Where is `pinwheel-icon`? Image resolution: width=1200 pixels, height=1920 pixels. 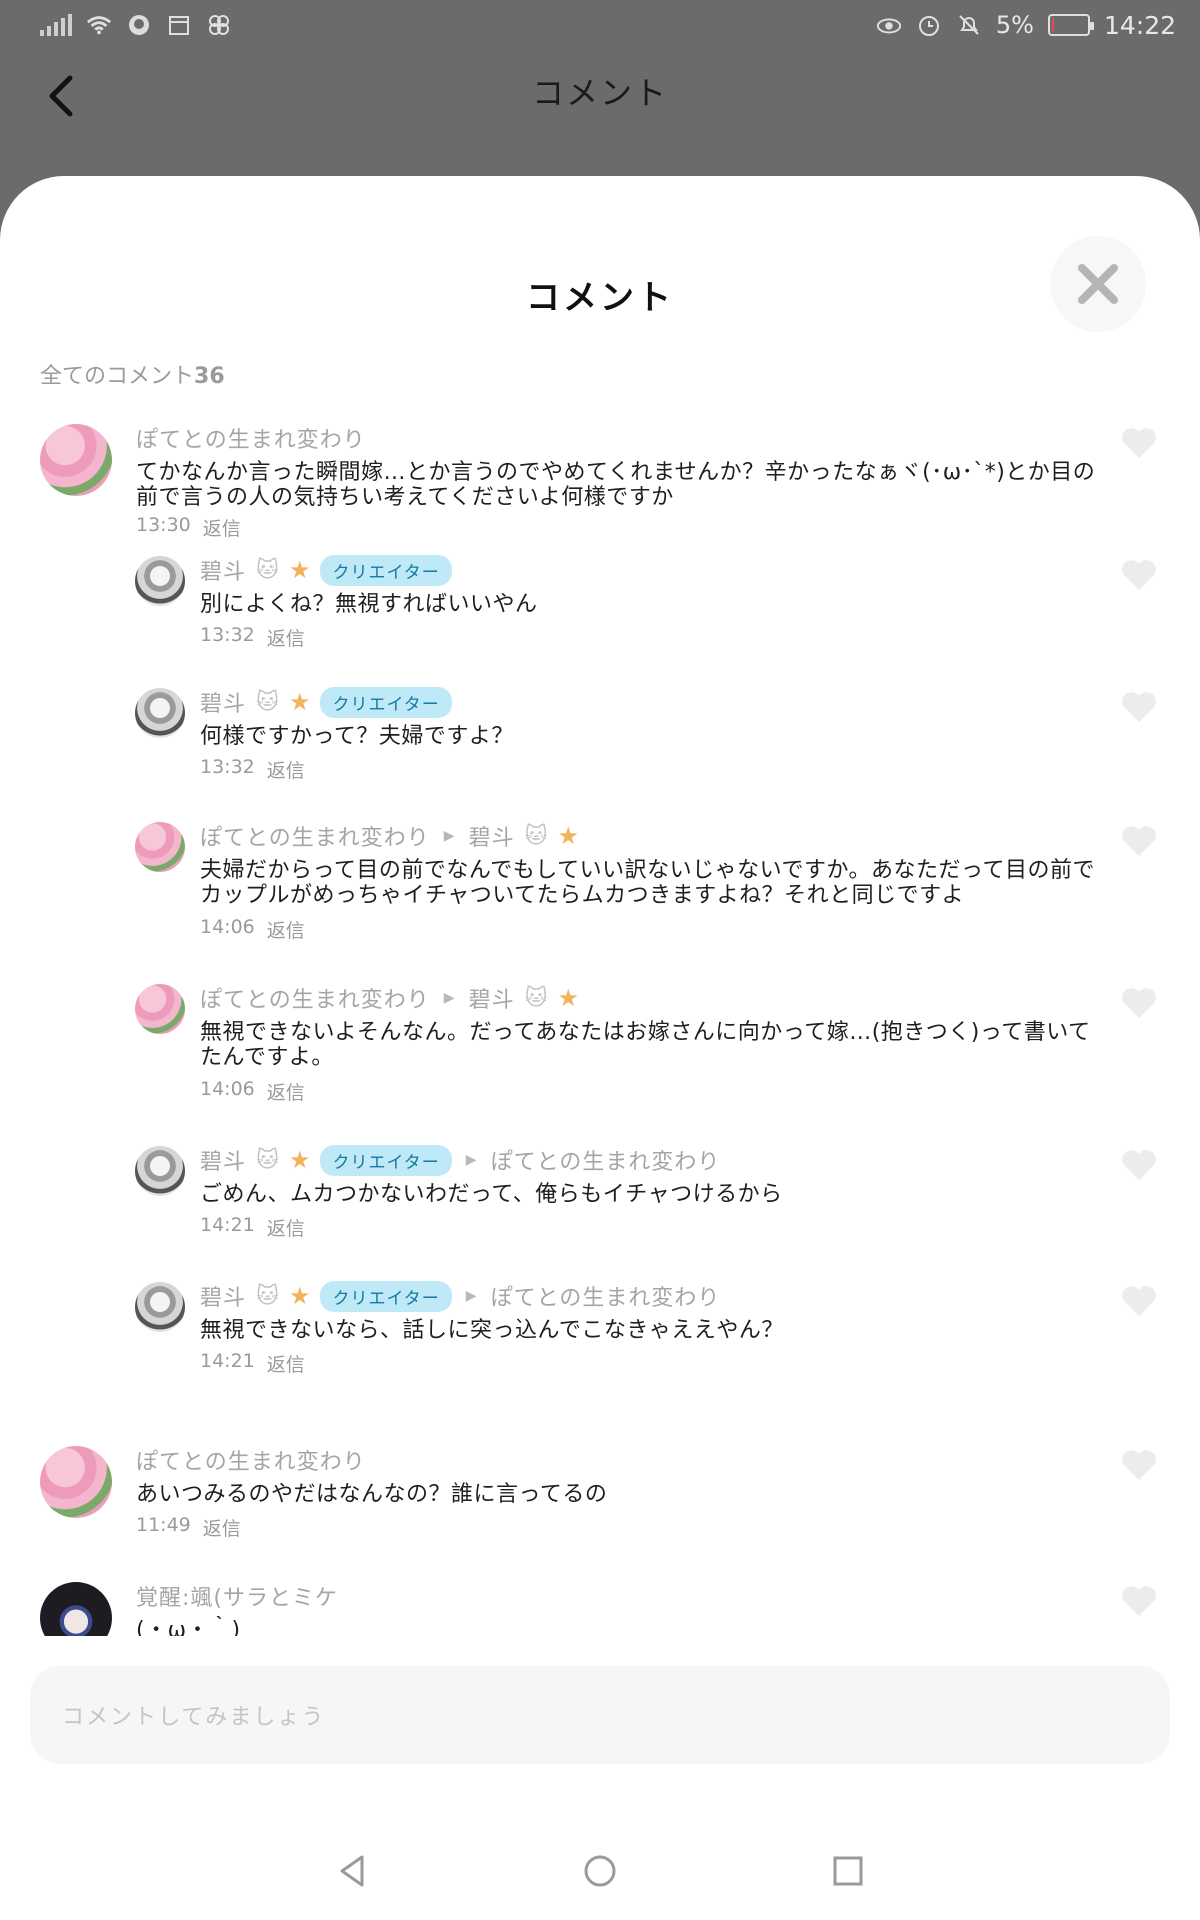 pinwheel-icon is located at coordinates (219, 25).